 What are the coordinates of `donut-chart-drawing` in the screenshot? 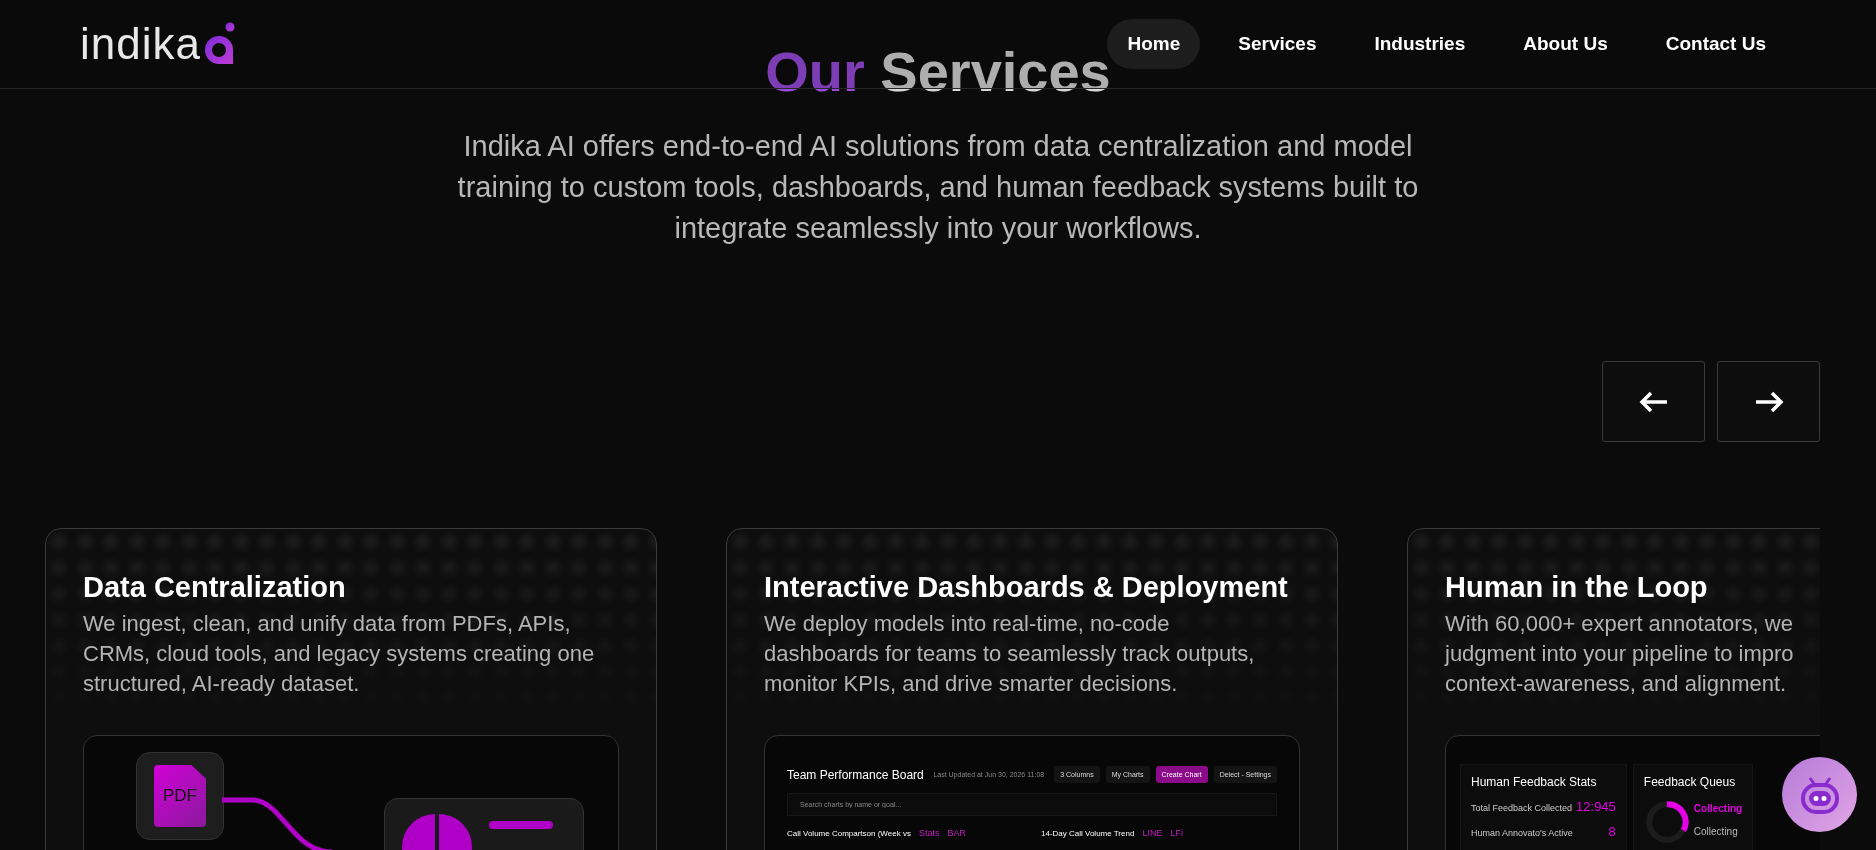 It's located at (1666, 822).